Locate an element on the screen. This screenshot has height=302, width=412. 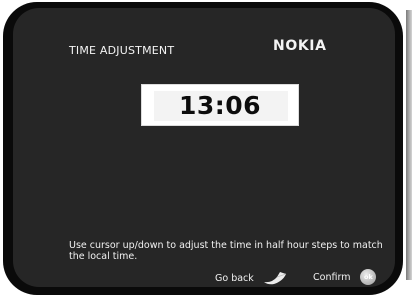
page-title: TIME ADJUSTMENT is located at coordinates (122, 50).